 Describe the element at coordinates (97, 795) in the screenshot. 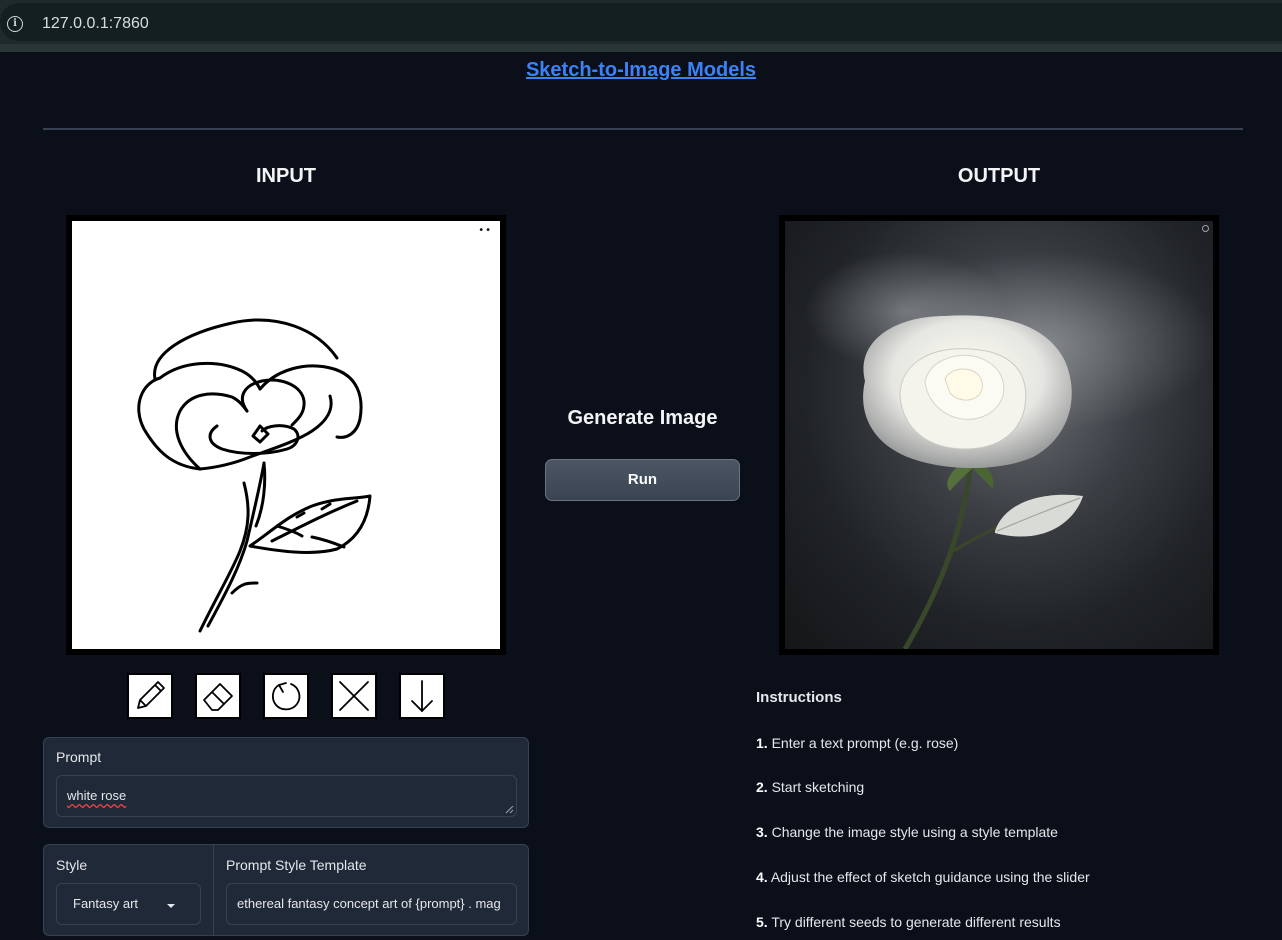

I see `prompt-input-value: white rose` at that location.